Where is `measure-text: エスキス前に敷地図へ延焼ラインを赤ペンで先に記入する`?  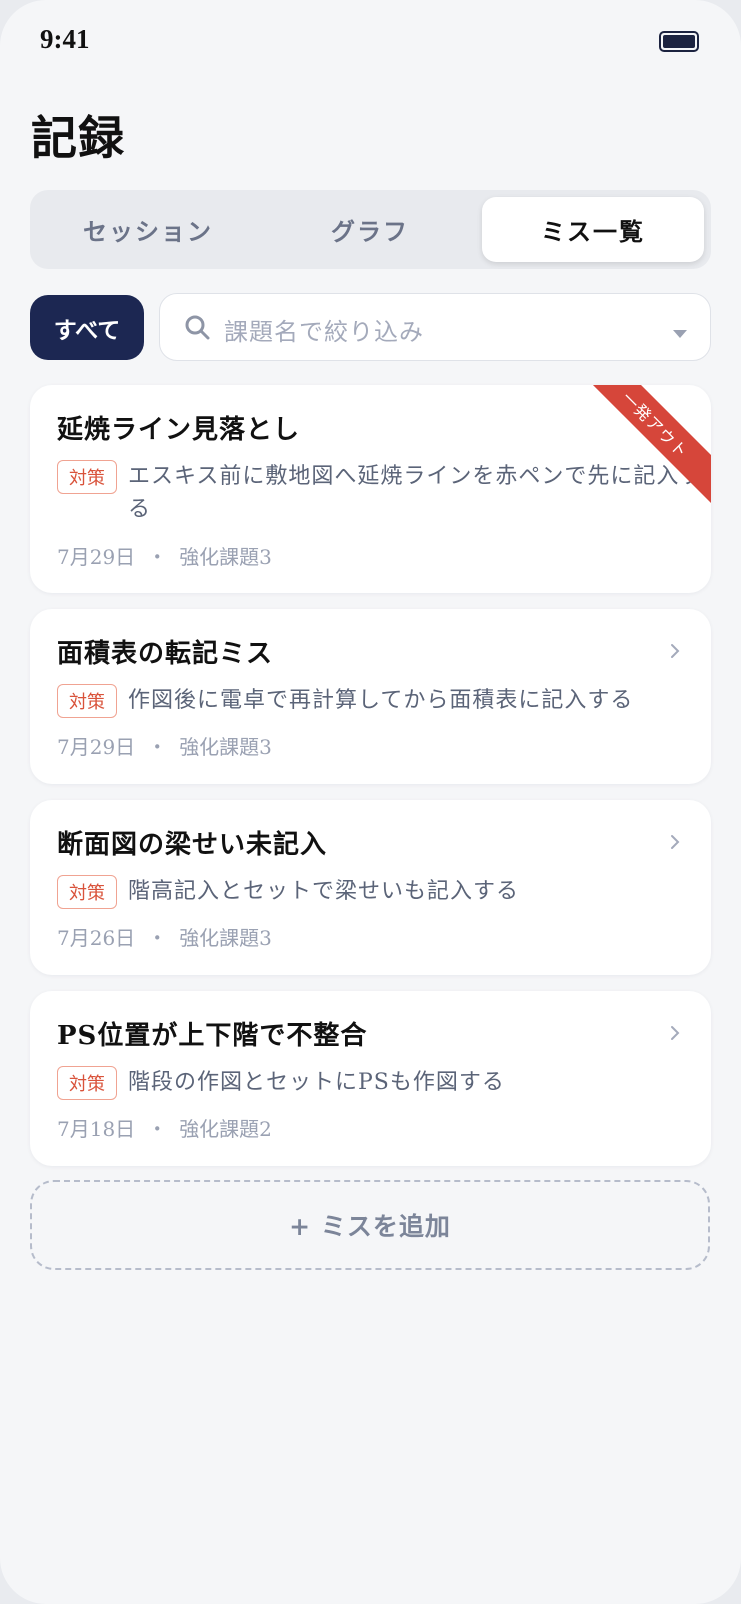
measure-text: エスキス前に敷地図へ延焼ラインを赤ペンで先に記入する is located at coordinates (415, 493).